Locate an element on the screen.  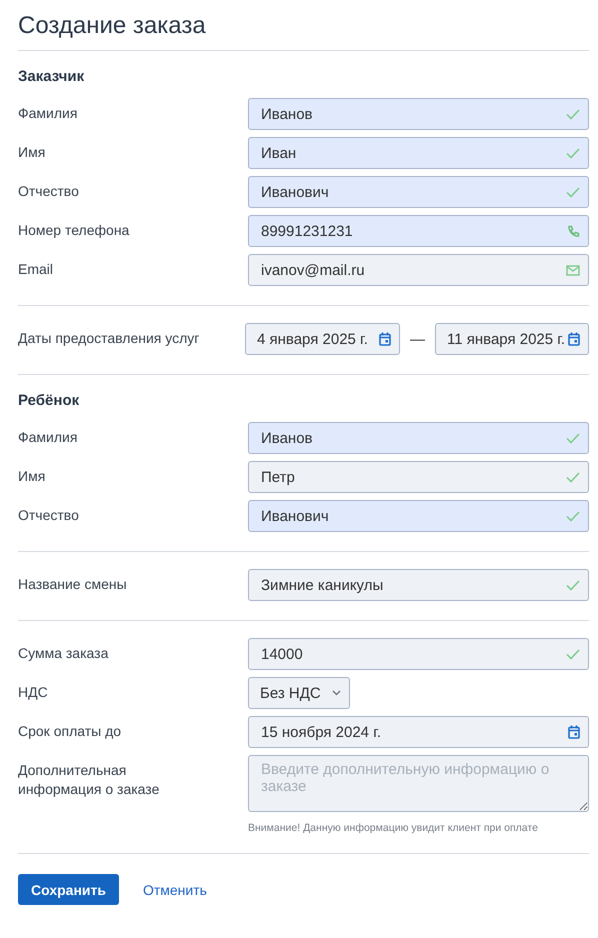
field-label: Дополнительная информация о заказе is located at coordinates (89, 780).